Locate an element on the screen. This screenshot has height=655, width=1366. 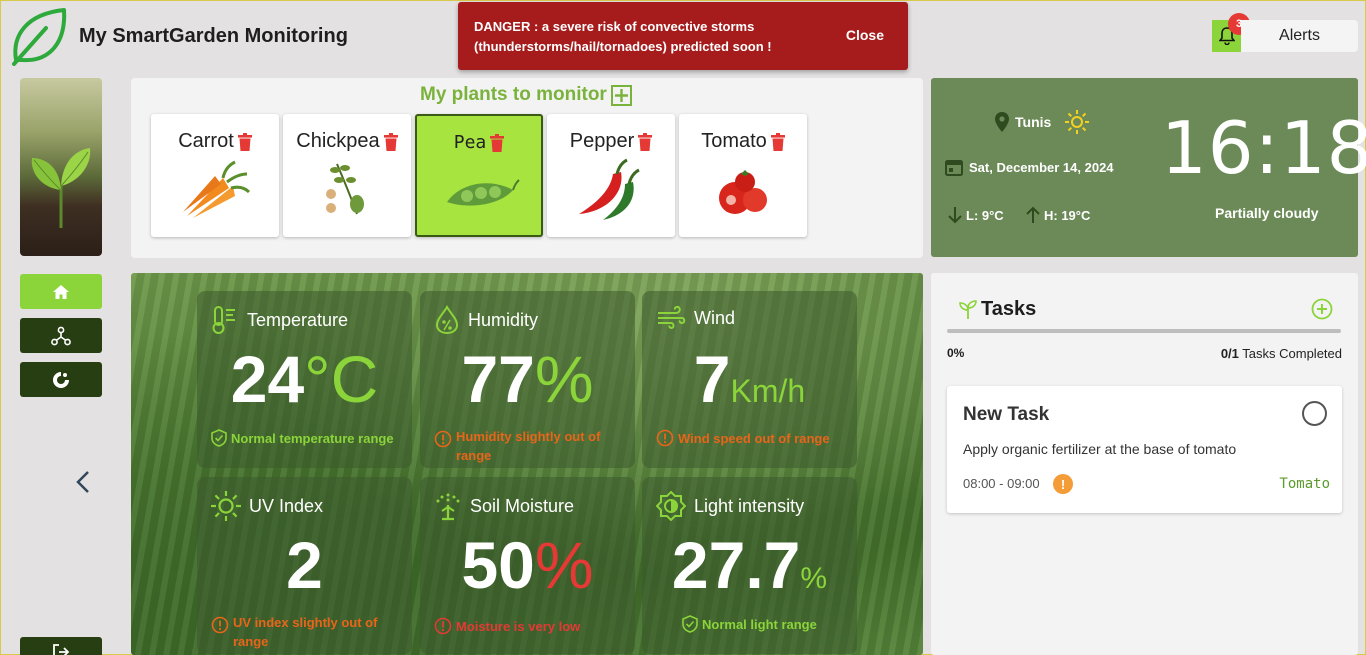
soil-moisture-label: Soil Moisture is located at coordinates (522, 505).